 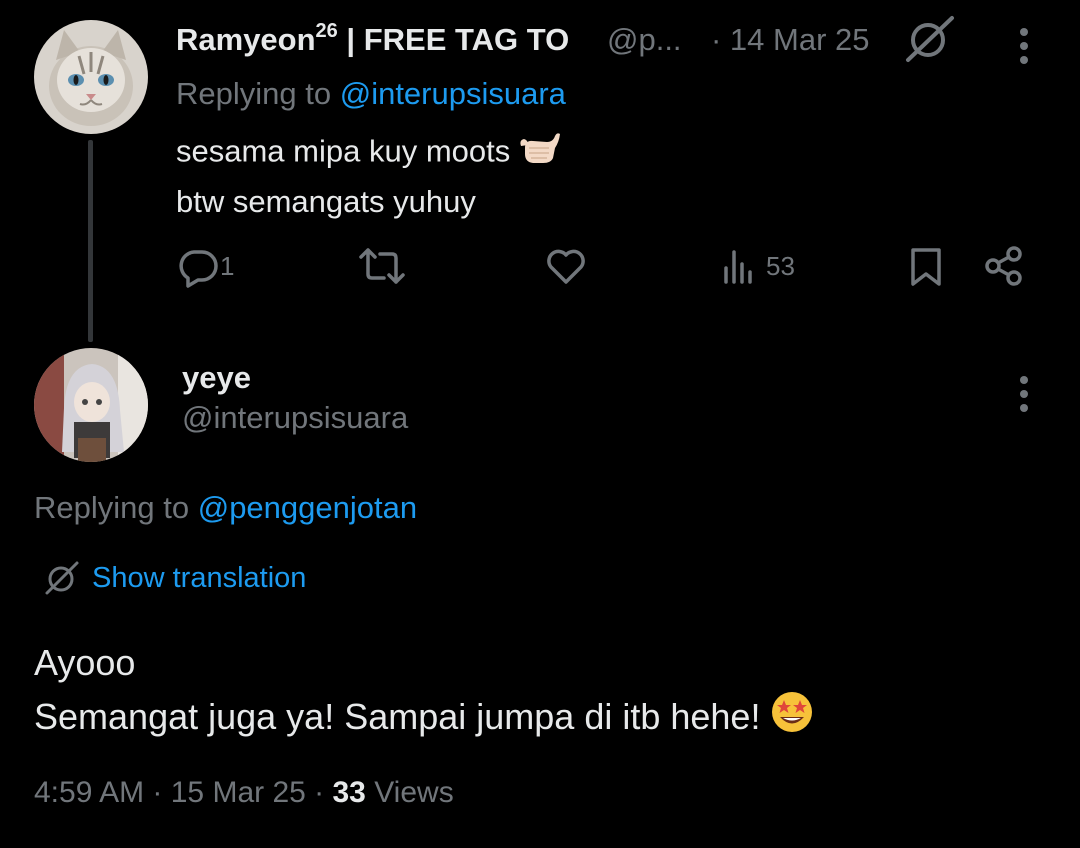 What do you see at coordinates (790, 40) in the screenshot?
I see `parent-tweet-date: · 14 Mar 25` at bounding box center [790, 40].